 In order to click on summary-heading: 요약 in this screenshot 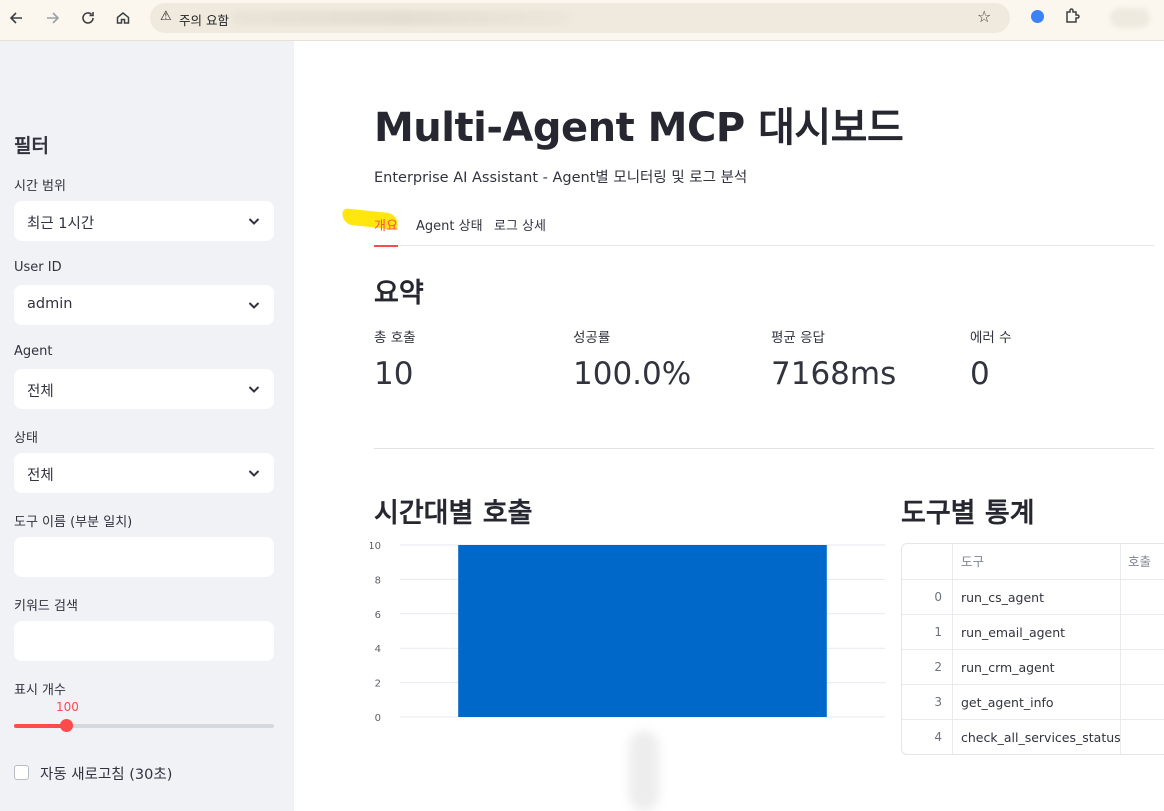, I will do `click(399, 293)`.